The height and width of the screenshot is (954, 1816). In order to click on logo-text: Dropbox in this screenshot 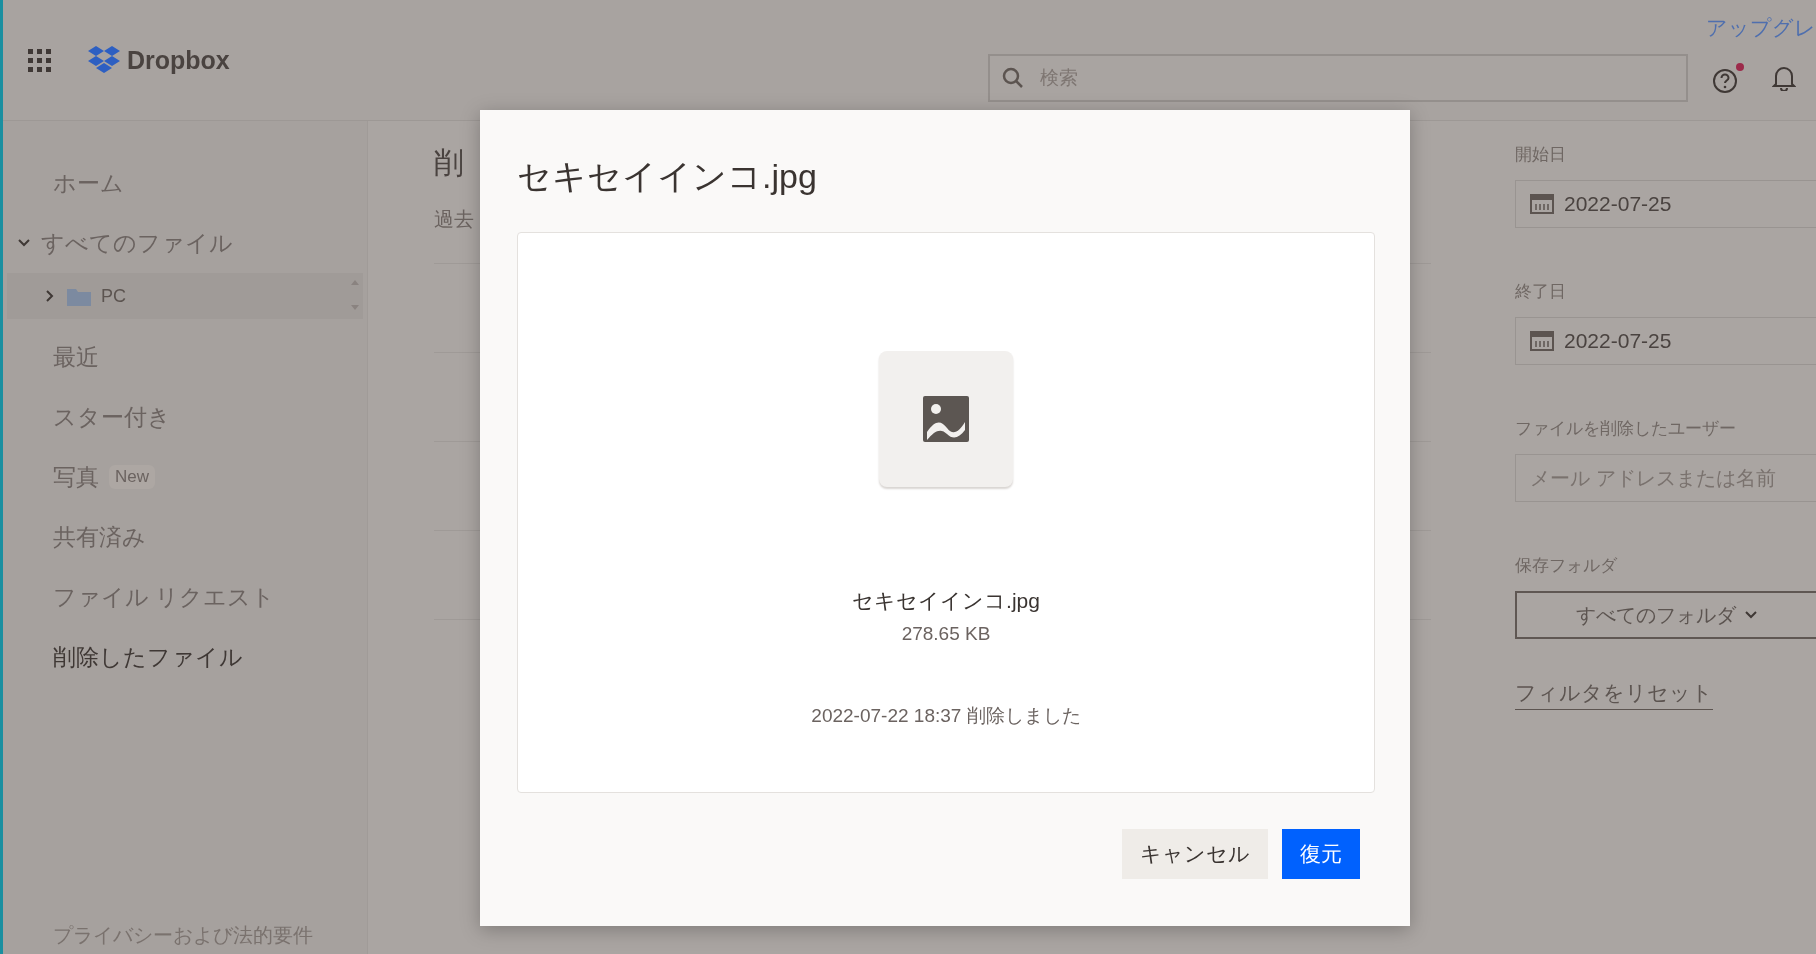, I will do `click(178, 60)`.